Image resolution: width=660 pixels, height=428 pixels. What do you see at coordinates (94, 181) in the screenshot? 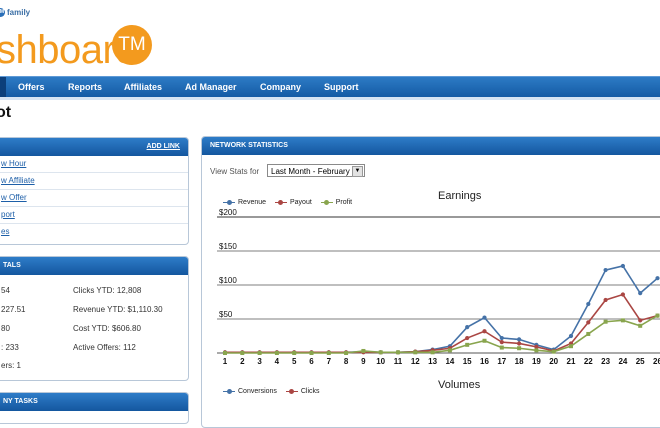
I see `link-new-affiliate: w Affiliate` at bounding box center [94, 181].